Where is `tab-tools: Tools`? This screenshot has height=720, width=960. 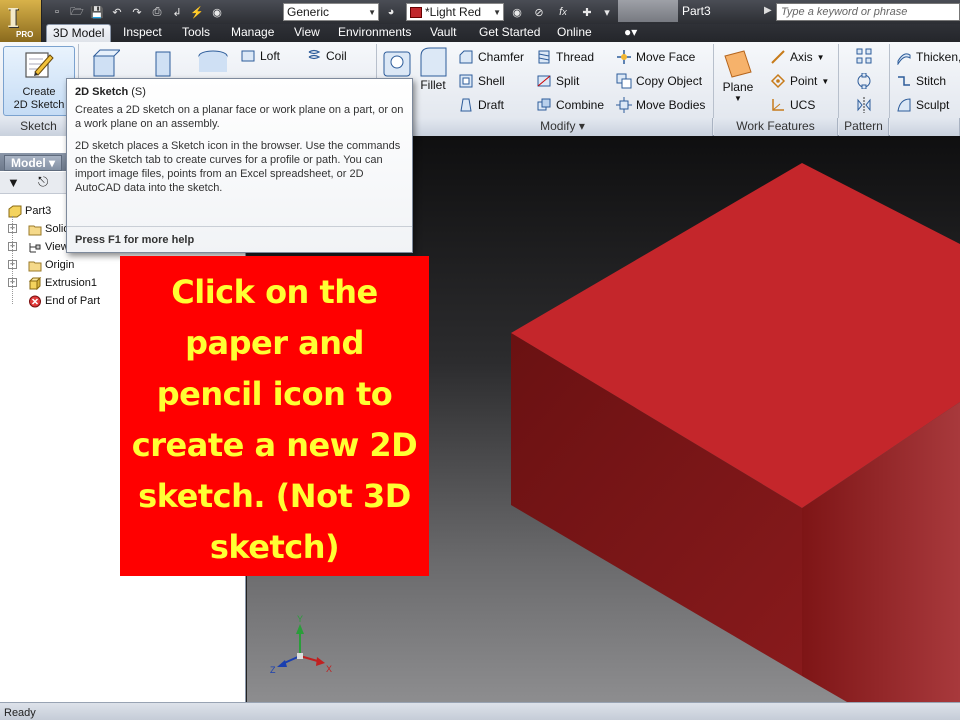 tab-tools: Tools is located at coordinates (196, 33).